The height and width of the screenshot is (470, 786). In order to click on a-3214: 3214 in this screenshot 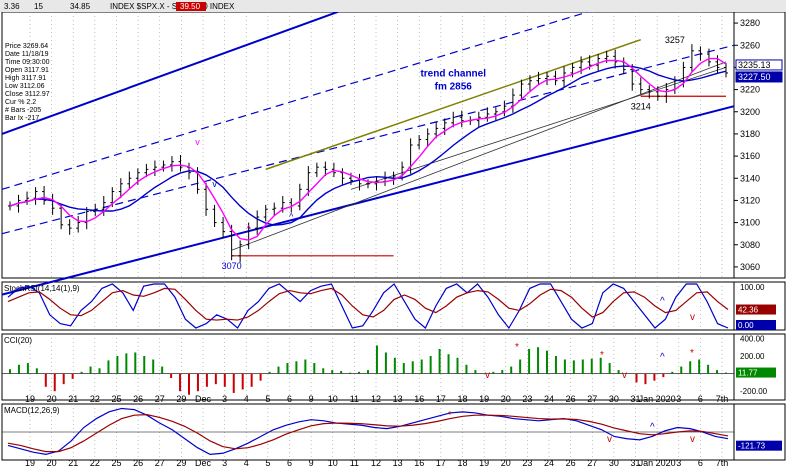, I will do `click(641, 107)`.